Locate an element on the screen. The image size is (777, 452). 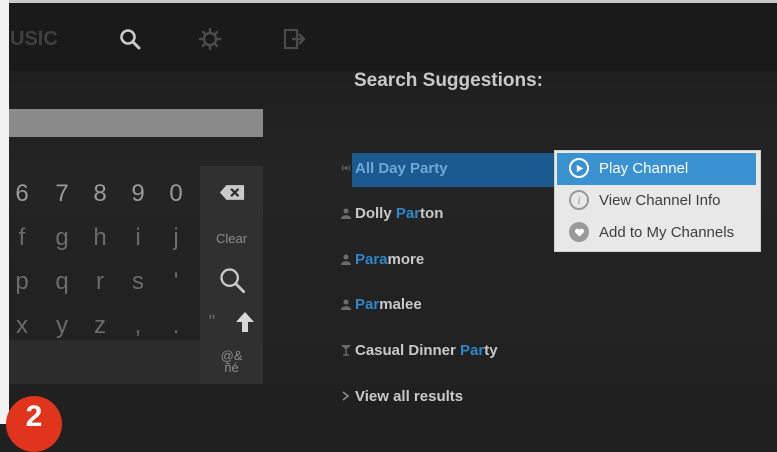
key: 0 is located at coordinates (176, 194).